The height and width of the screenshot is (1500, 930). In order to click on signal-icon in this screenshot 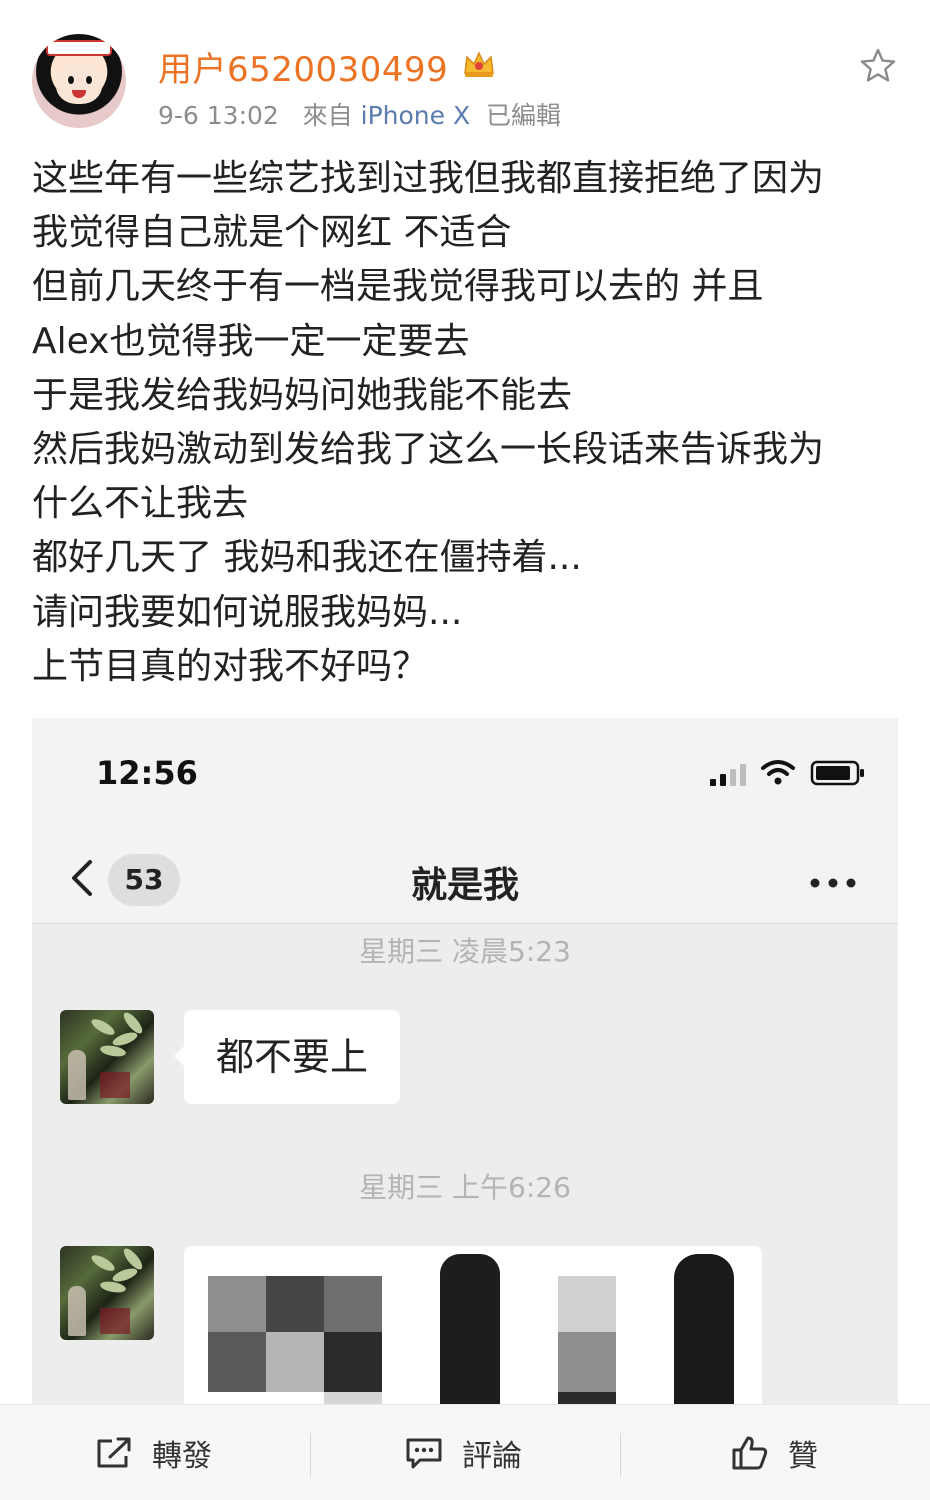, I will do `click(728, 775)`.